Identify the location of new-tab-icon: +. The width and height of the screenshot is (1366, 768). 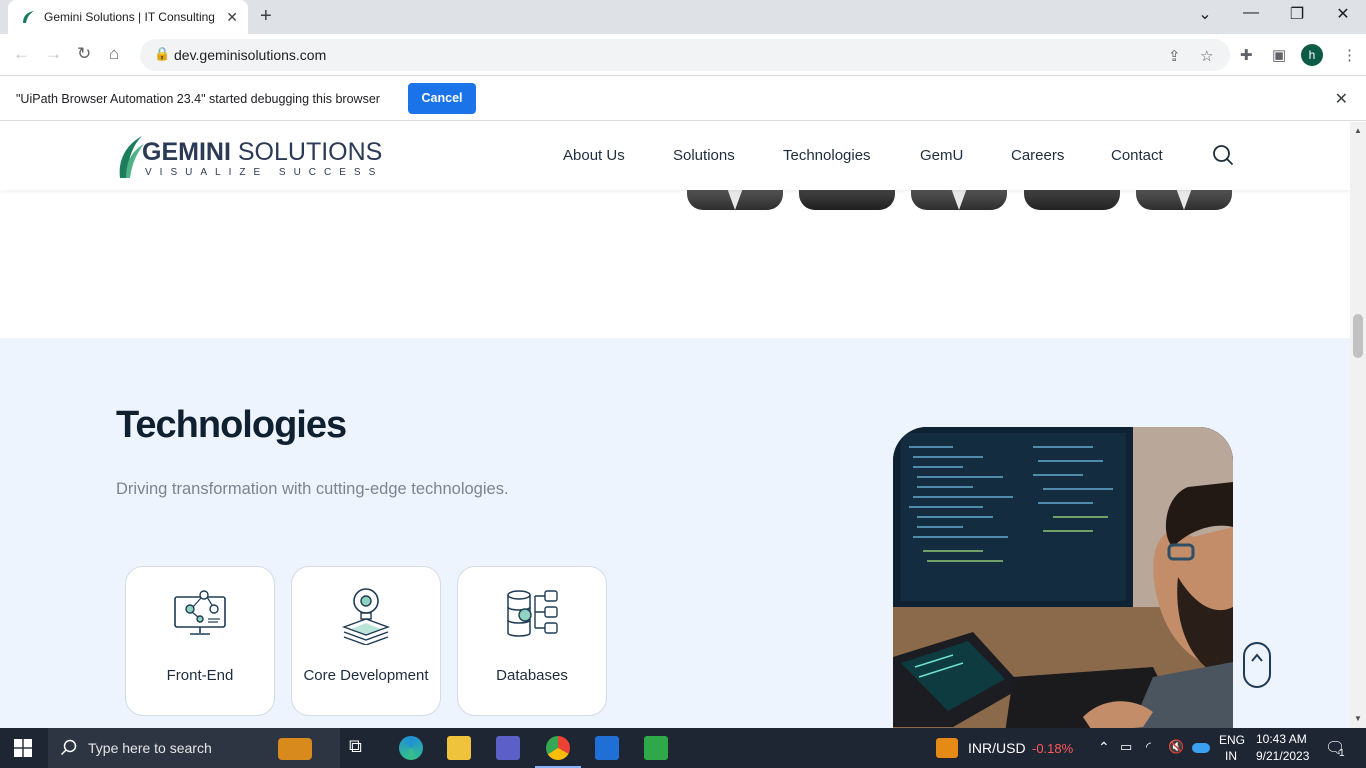
(266, 16).